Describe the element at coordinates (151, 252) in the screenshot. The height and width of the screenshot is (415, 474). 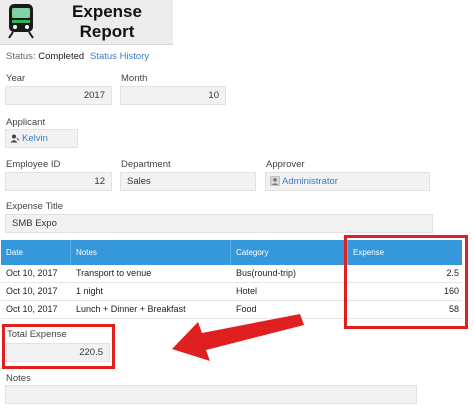
I see `column-header-notes: Notes` at that location.